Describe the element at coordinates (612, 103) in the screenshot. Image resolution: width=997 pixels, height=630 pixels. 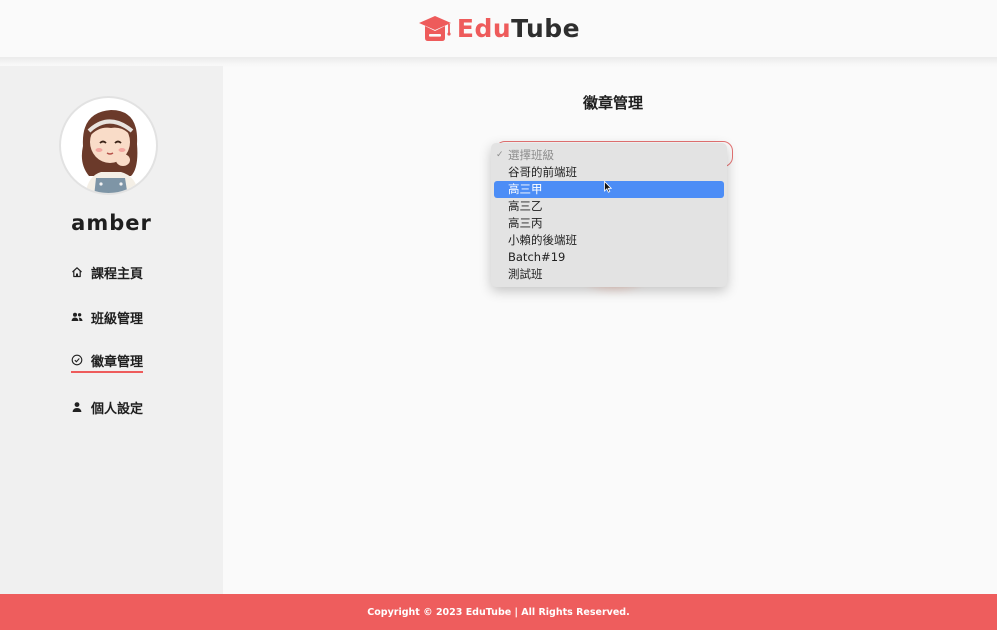
I see `page-title: 徽章管理` at that location.